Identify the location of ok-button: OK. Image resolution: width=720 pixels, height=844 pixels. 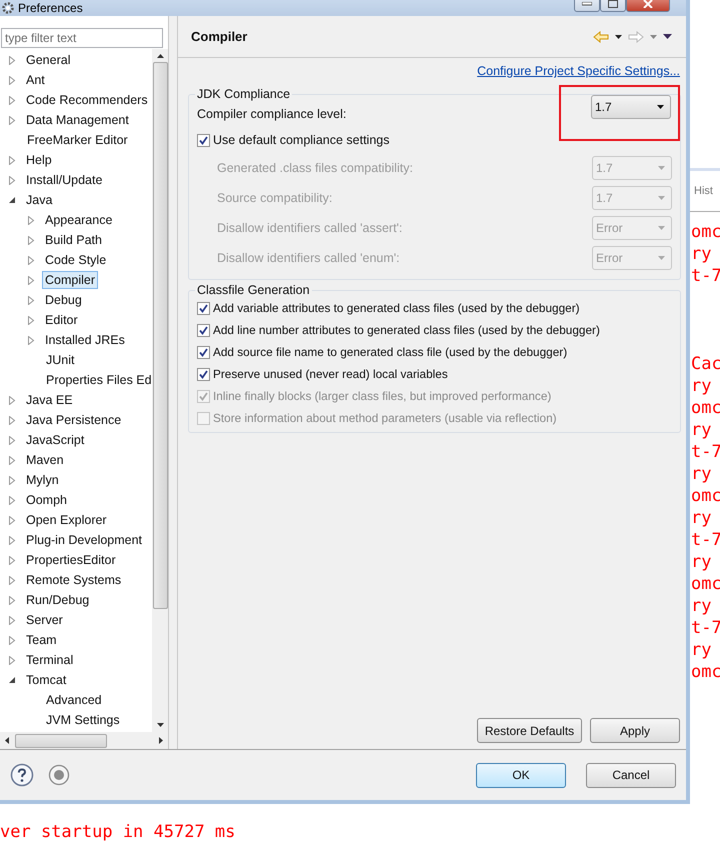
(521, 775).